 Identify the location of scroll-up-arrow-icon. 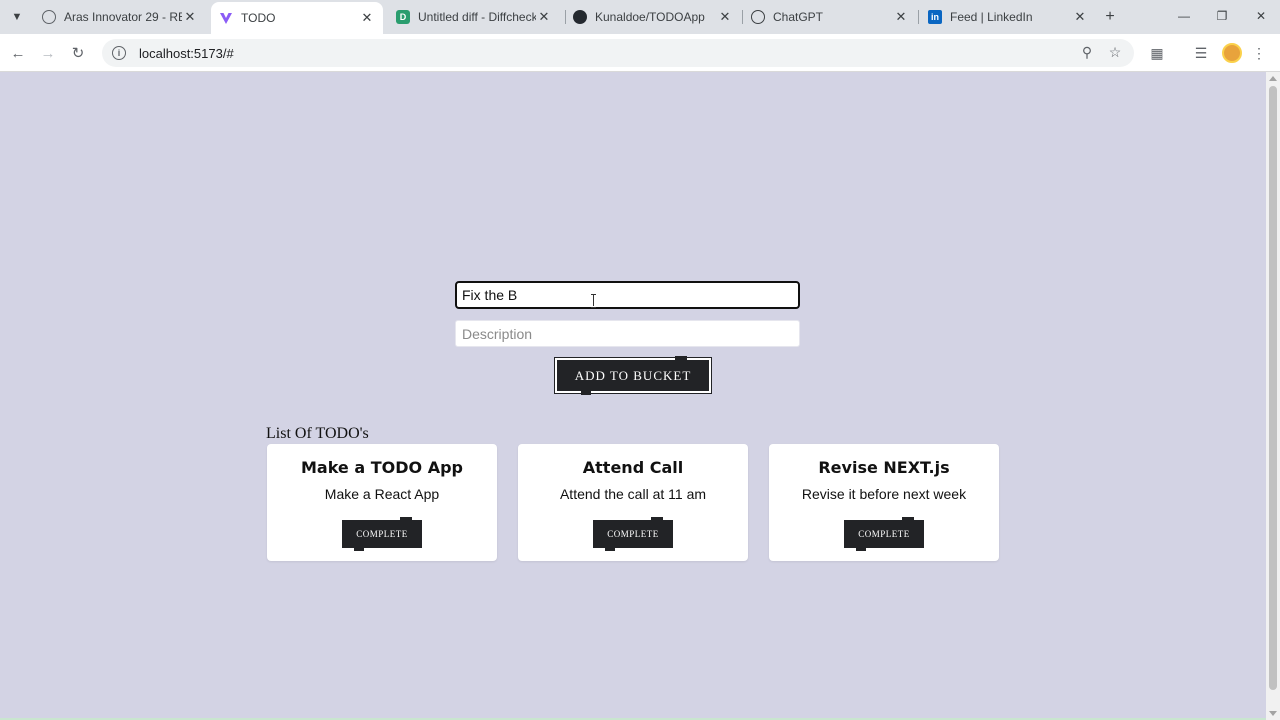
(1273, 78).